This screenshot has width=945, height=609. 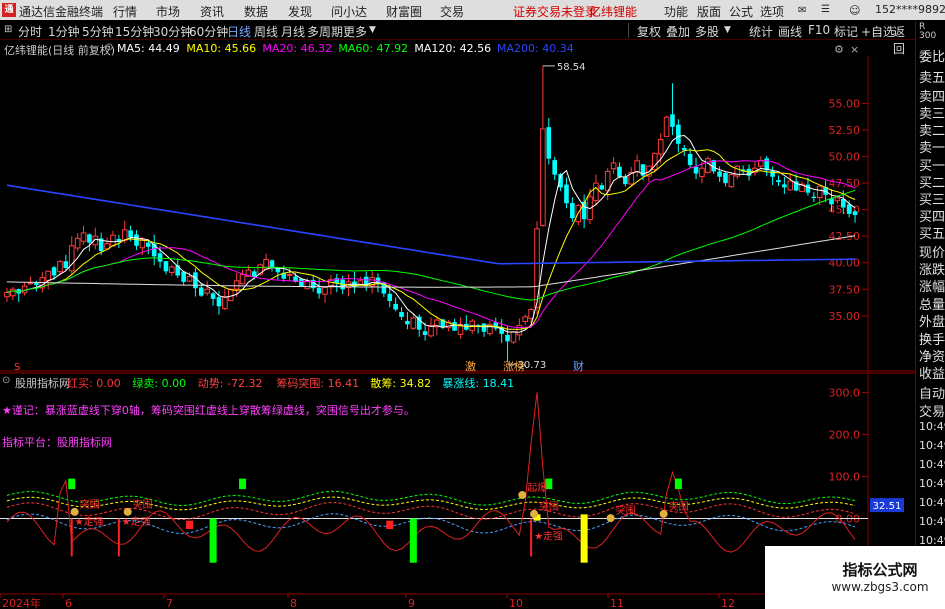 What do you see at coordinates (617, 603) in the screenshot?
I see `date-tick-label: 11` at bounding box center [617, 603].